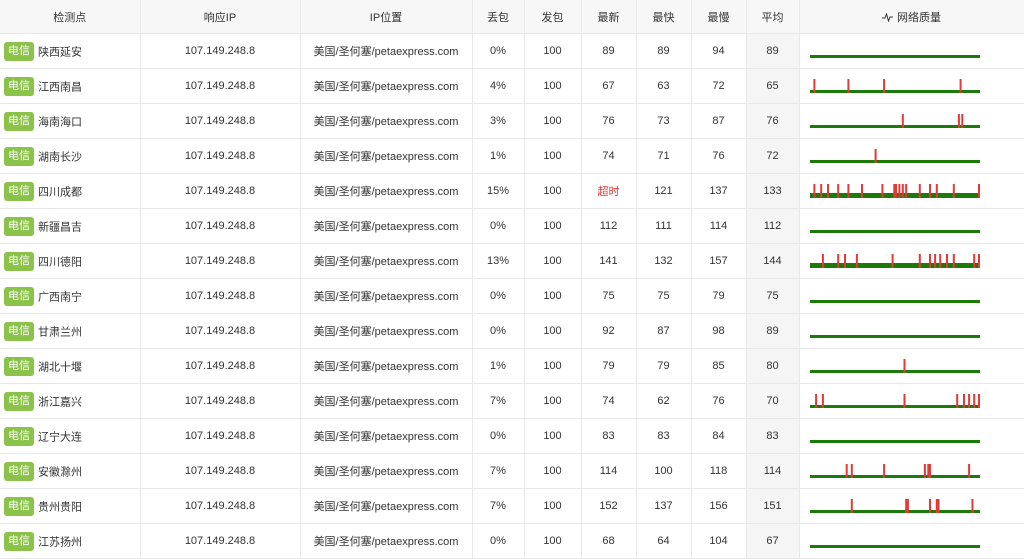 This screenshot has width=1024, height=559. I want to click on average-cell: 70, so click(773, 401).